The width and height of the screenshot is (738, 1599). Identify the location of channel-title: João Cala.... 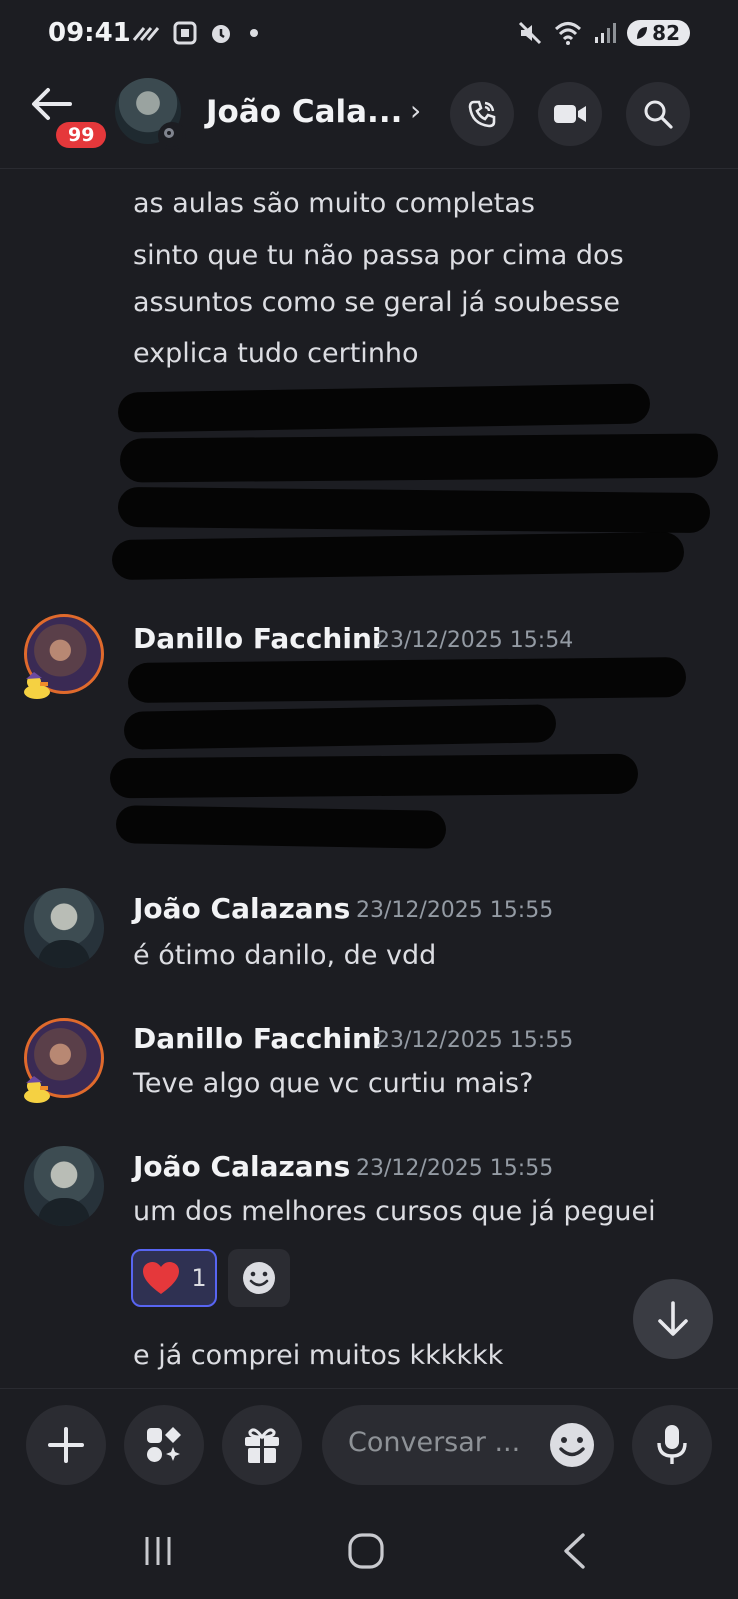
(304, 112).